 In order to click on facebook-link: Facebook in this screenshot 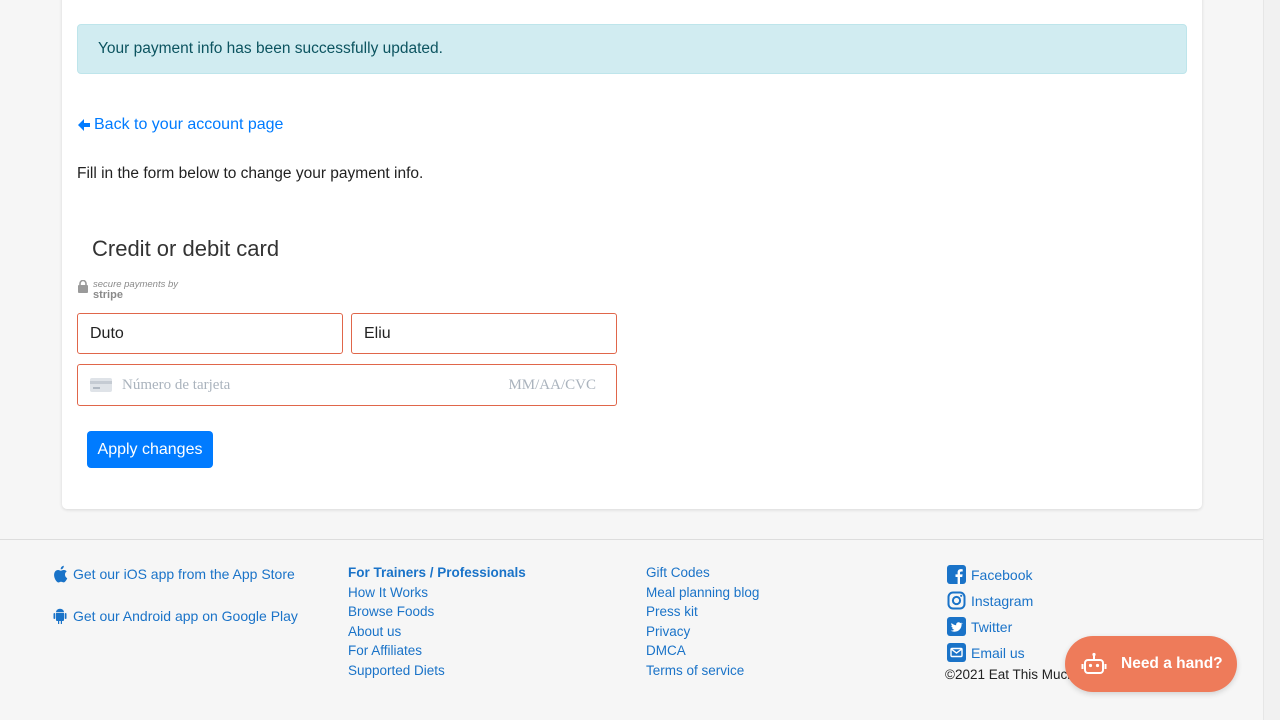, I will do `click(990, 574)`.